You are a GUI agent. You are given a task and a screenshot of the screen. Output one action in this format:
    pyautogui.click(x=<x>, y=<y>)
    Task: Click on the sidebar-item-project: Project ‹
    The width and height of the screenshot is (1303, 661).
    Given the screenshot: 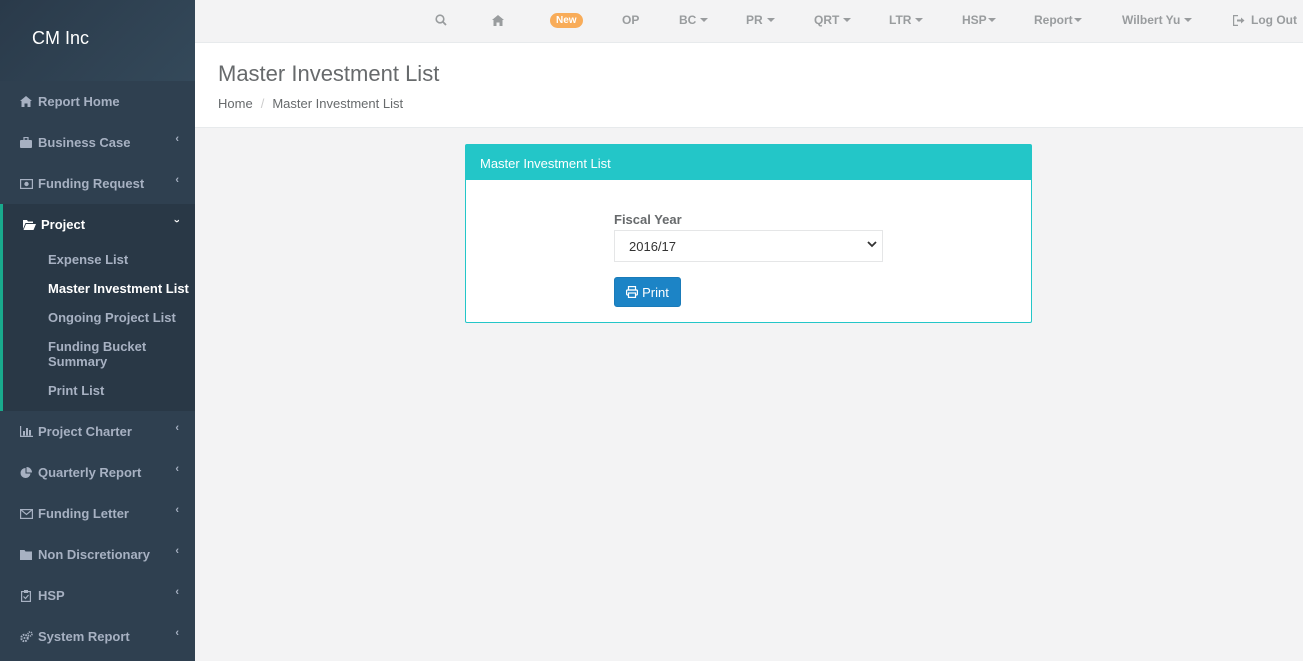 What is the action you would take?
    pyautogui.click(x=99, y=224)
    